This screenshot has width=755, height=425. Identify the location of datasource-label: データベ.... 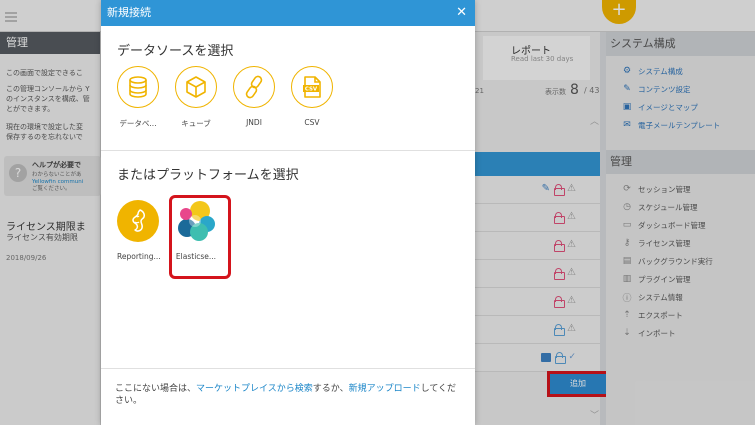
(138, 123).